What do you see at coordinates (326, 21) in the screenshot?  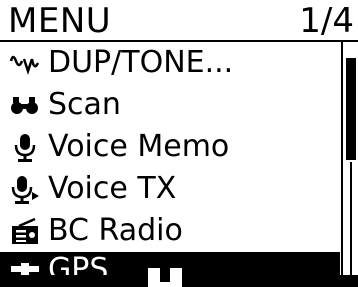 I see `page-indicator: 1/4` at bounding box center [326, 21].